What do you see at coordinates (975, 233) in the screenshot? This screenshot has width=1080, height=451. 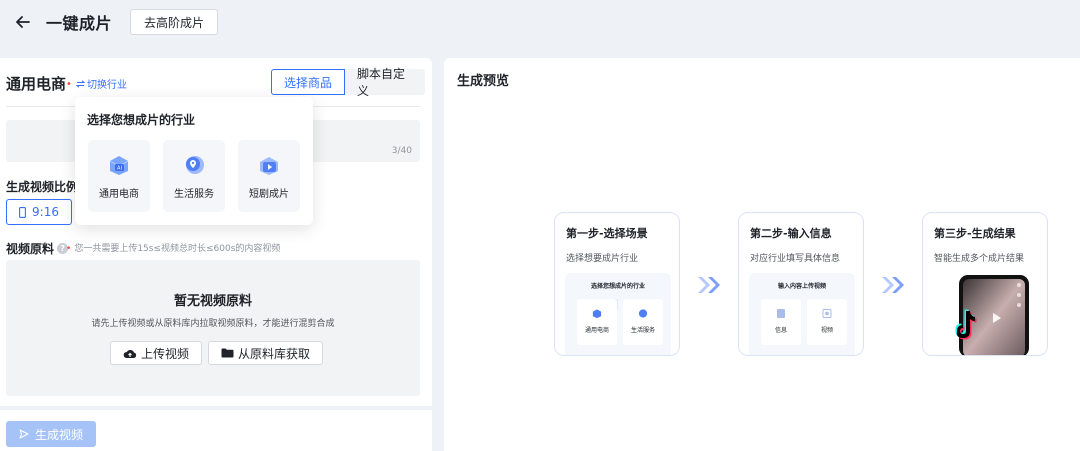 I see `step-title: 第三步-生成结果` at bounding box center [975, 233].